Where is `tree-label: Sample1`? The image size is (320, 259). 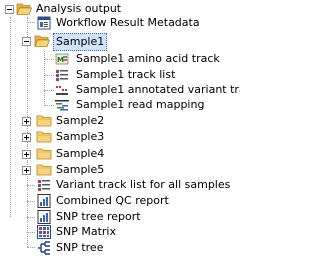
tree-label: Sample1 is located at coordinates (80, 42).